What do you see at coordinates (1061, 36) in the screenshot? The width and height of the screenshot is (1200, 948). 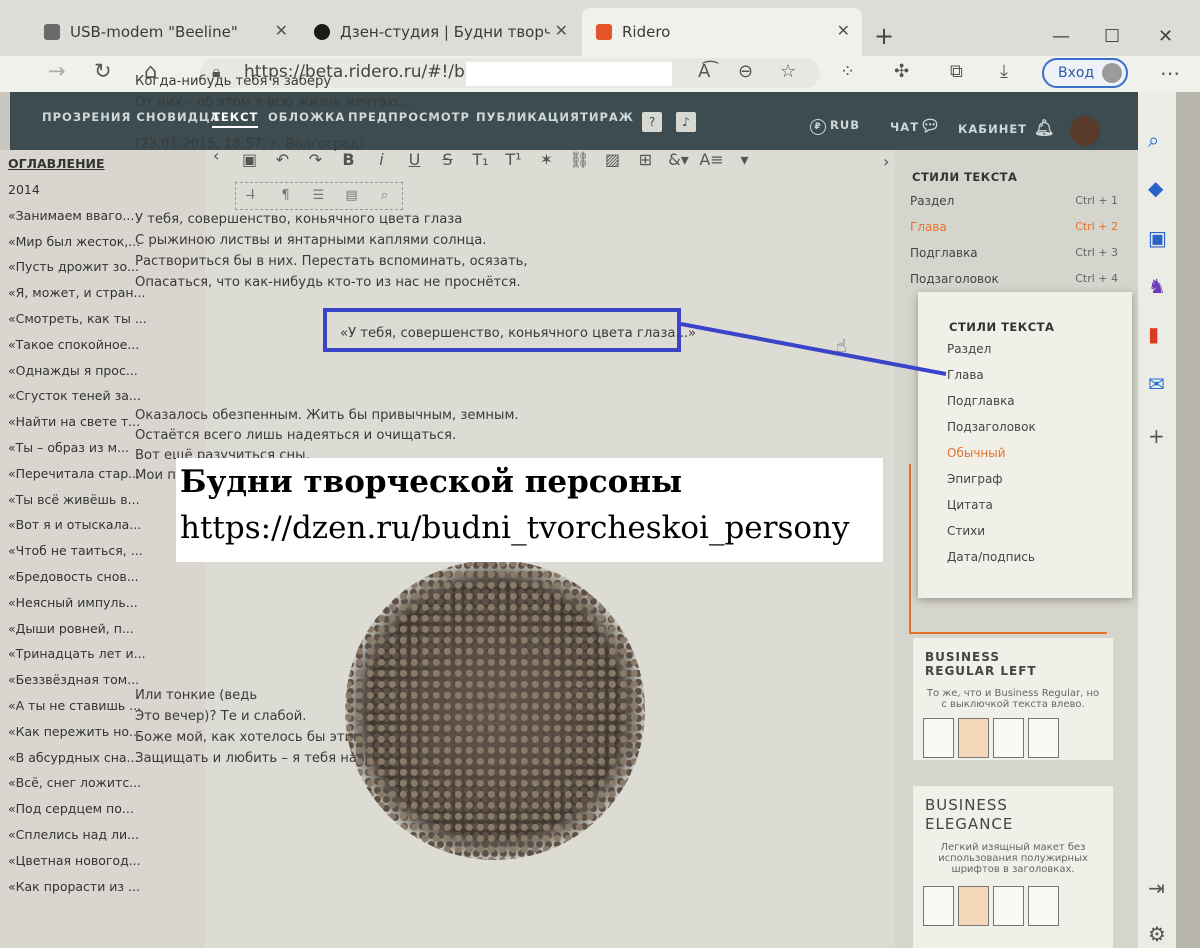 I see `minimize-icon: —` at bounding box center [1061, 36].